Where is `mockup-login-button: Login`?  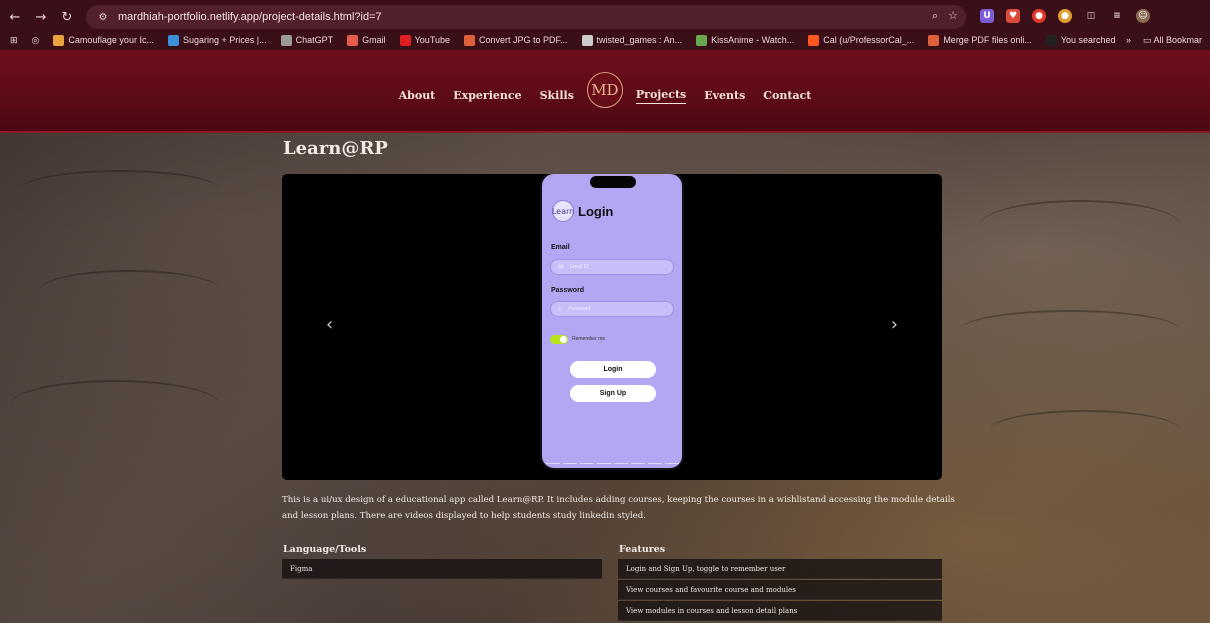 mockup-login-button: Login is located at coordinates (613, 369).